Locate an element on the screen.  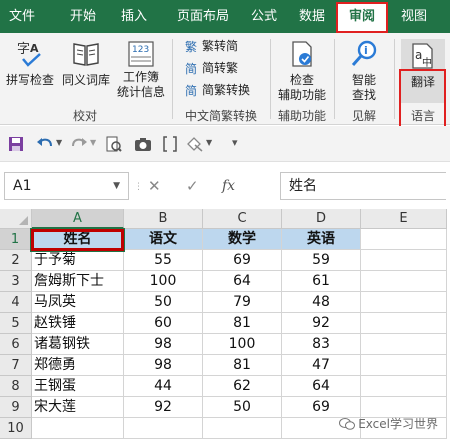
cell-c1: 数学 is located at coordinates (242, 239).